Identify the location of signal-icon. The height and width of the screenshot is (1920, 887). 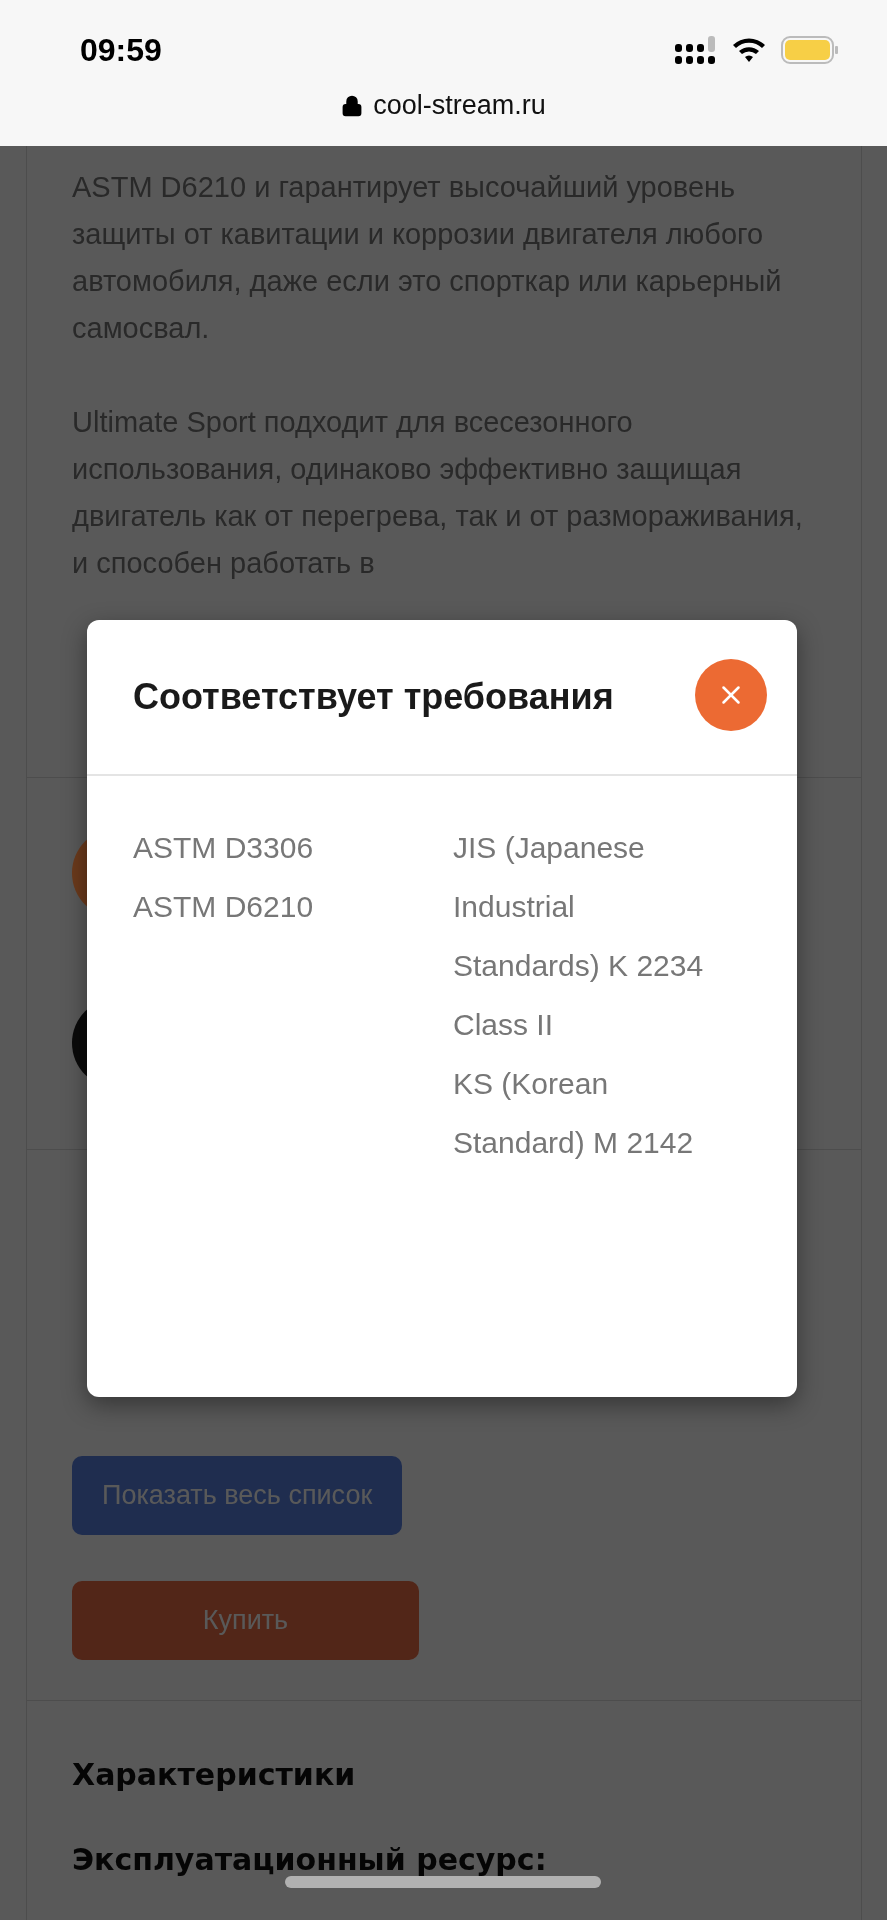
(696, 50).